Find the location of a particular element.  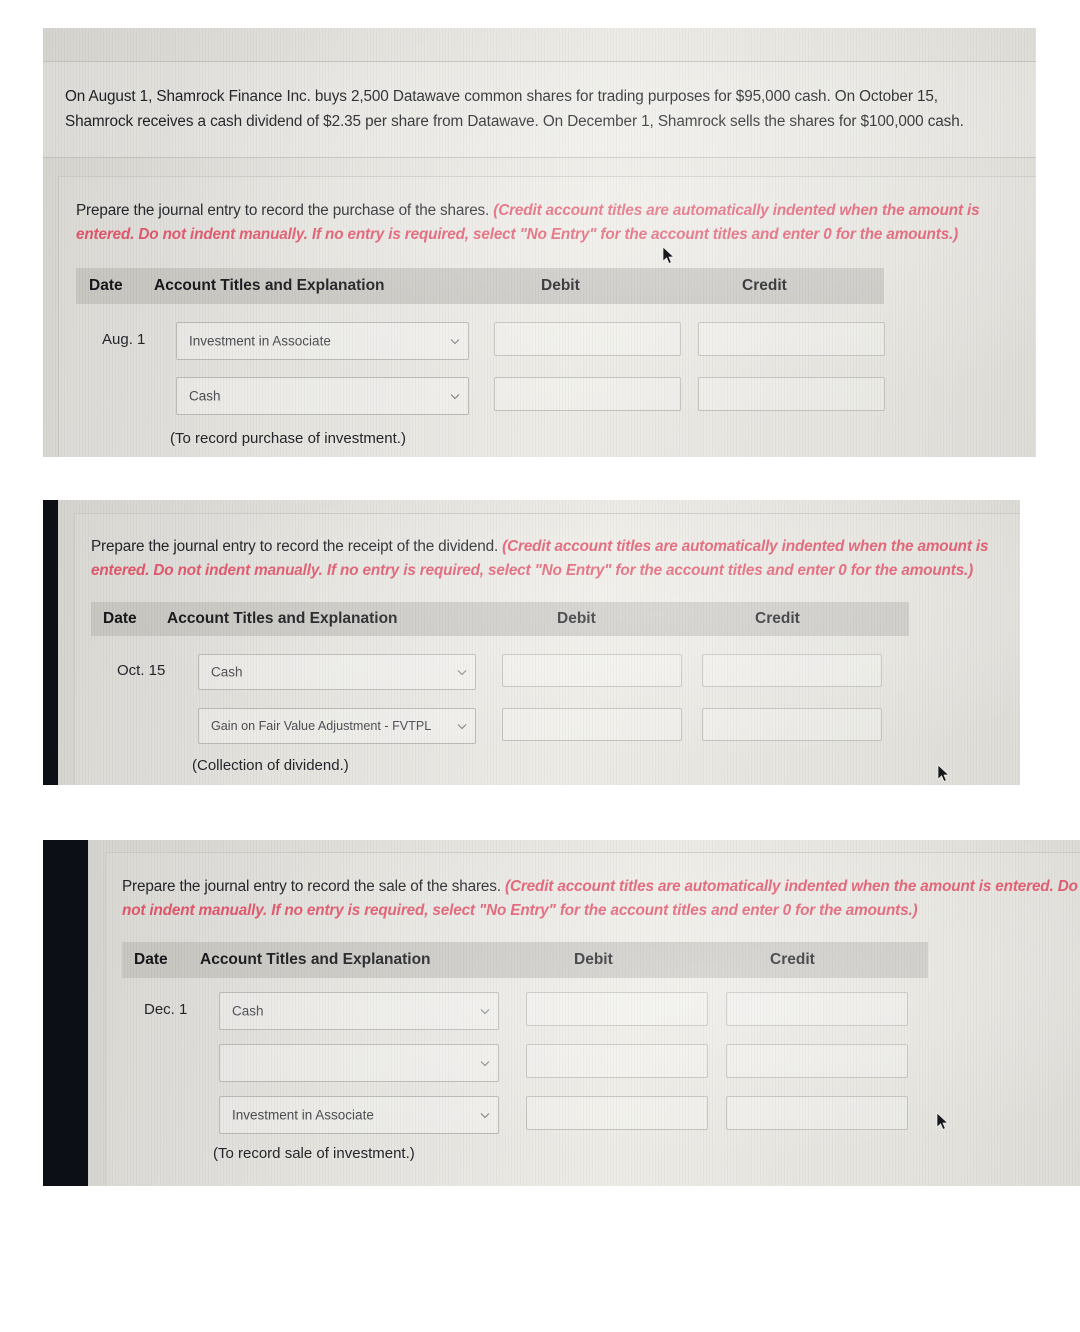

account-select-label: Gain on Fair Value Adjustment - FVTPL is located at coordinates (321, 726).